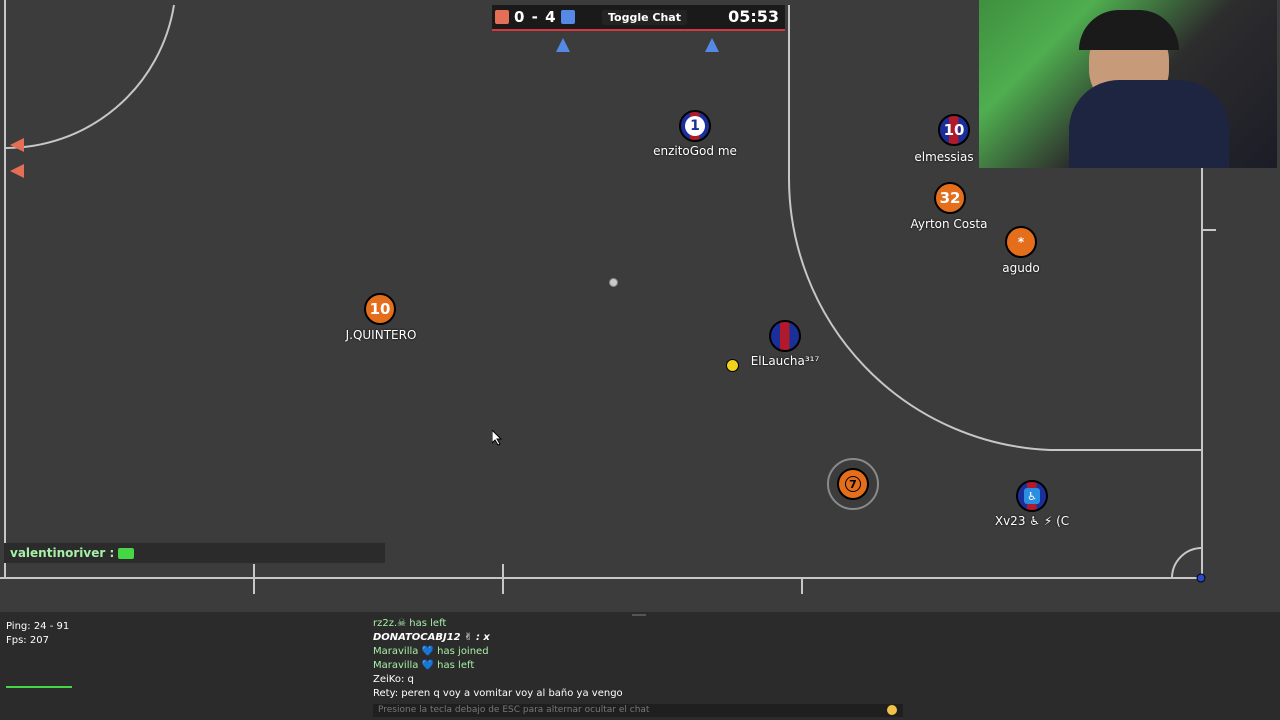 This screenshot has width=1280, height=720. Describe the element at coordinates (424, 665) in the screenshot. I see `chat-line: Maravilla 💙 has left` at that location.